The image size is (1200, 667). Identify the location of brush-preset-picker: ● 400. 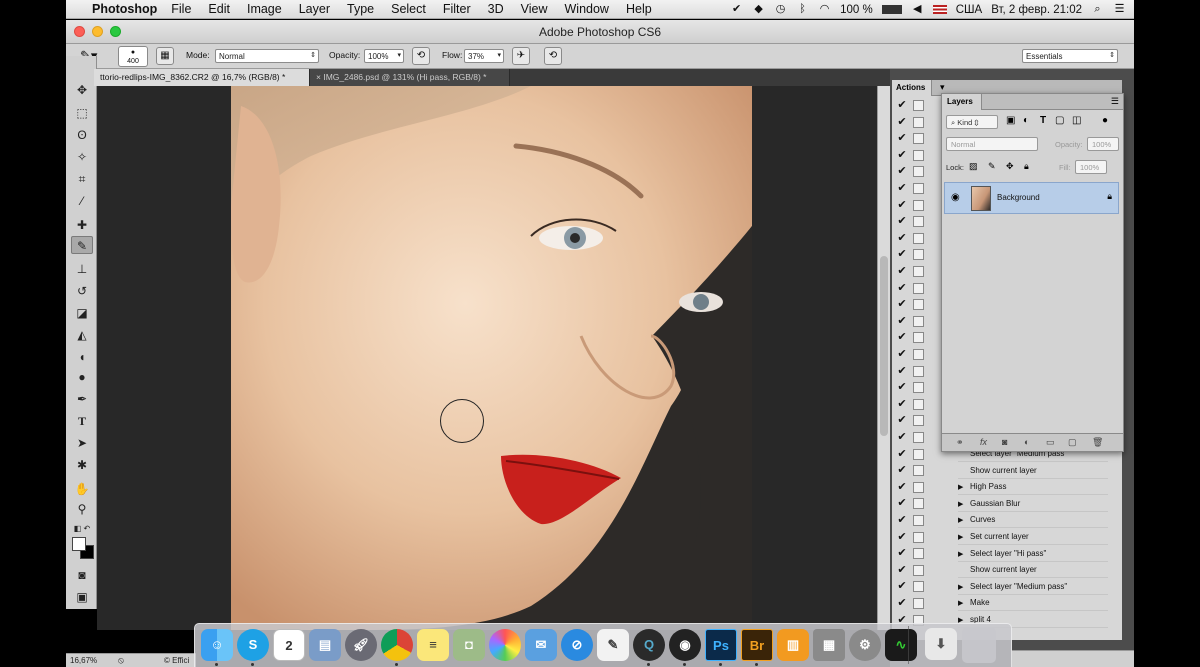
(133, 56).